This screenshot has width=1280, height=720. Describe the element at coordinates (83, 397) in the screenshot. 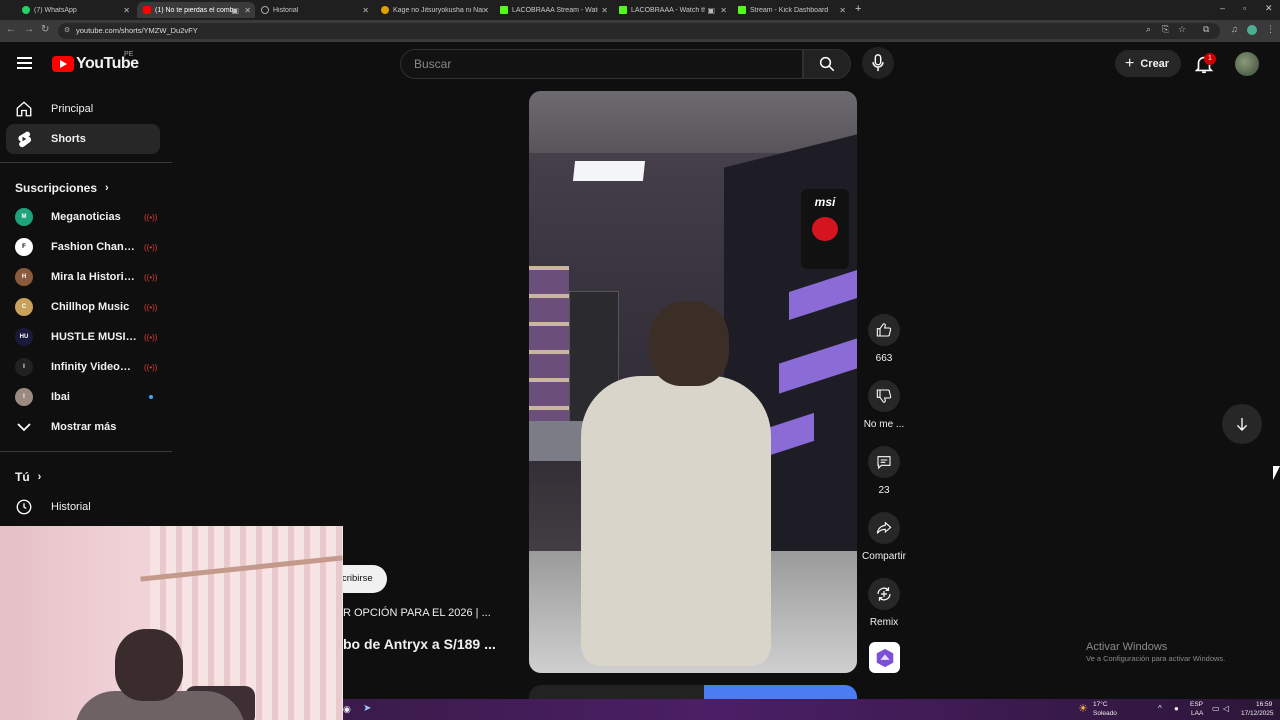

I see `sidebar-sub-ibai: I Ibai` at that location.